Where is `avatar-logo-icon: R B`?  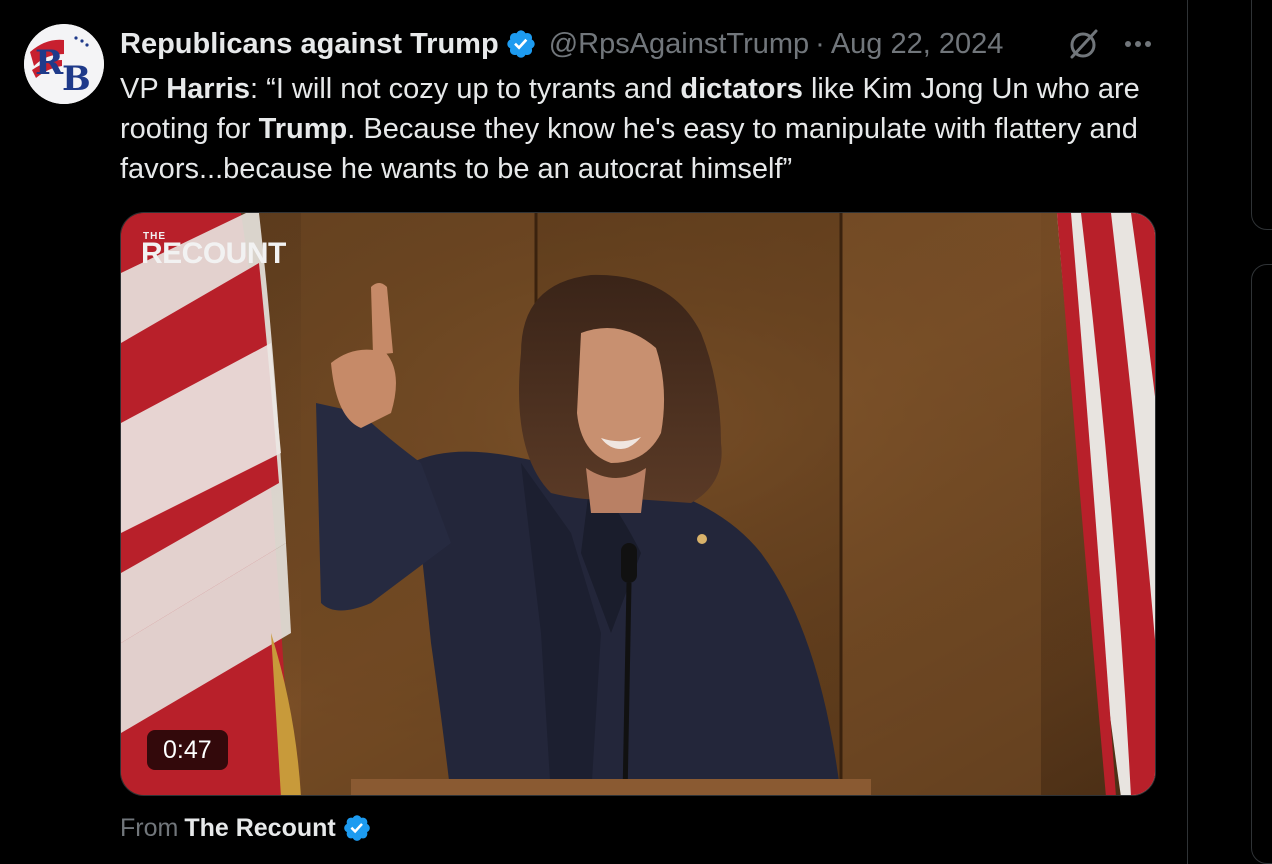
avatar-logo-icon: R B is located at coordinates (64, 64).